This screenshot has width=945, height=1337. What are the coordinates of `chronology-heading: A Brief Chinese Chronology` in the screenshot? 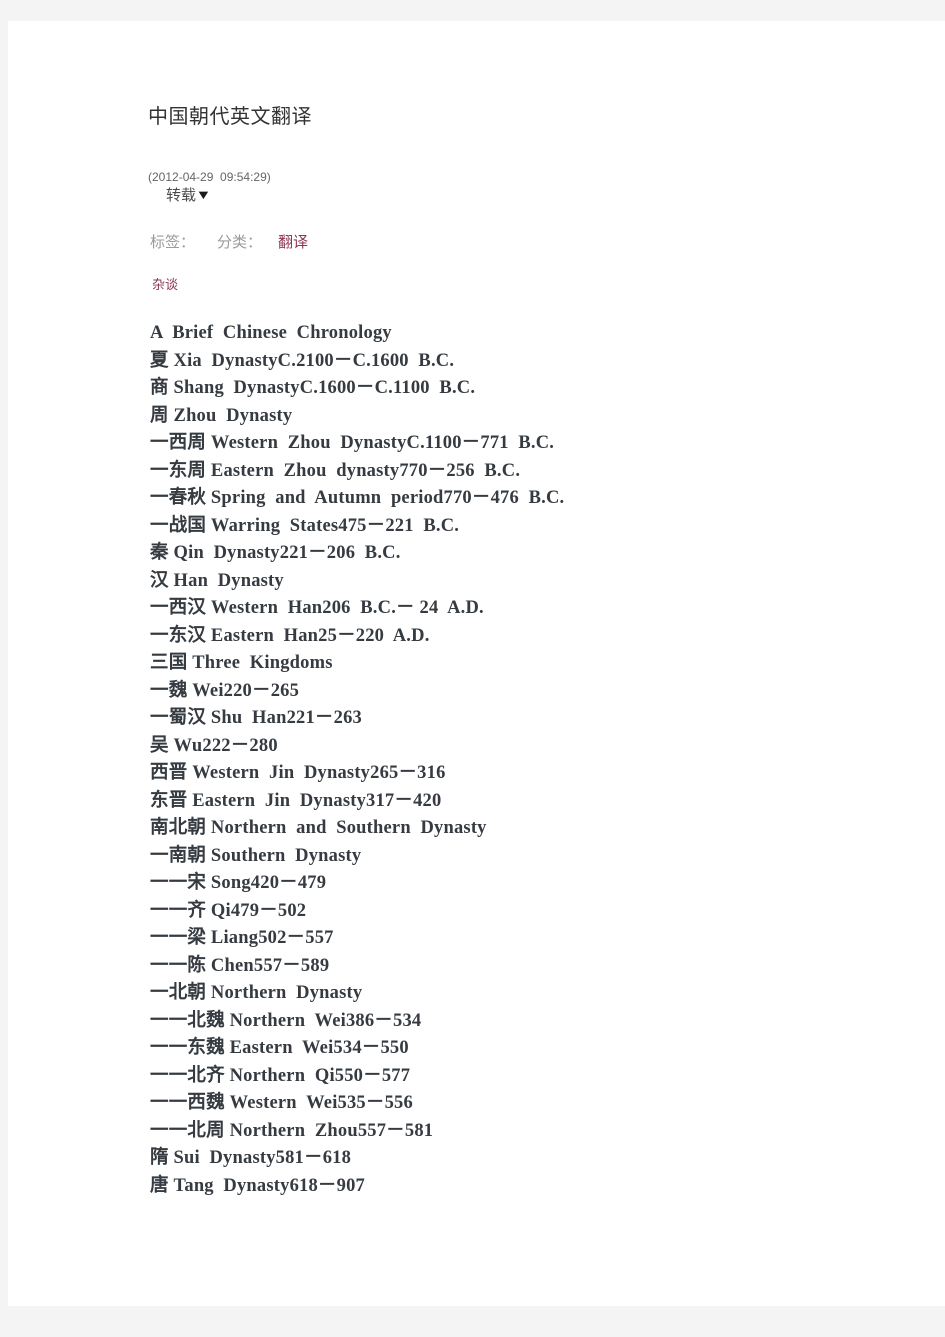 It's located at (271, 333).